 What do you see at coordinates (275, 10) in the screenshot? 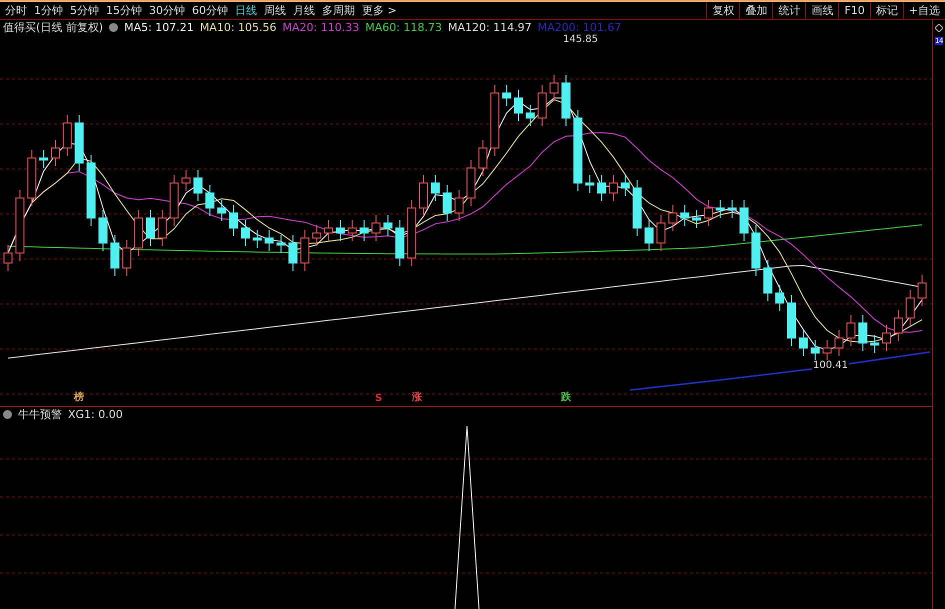
I see `period-tab: 周线` at bounding box center [275, 10].